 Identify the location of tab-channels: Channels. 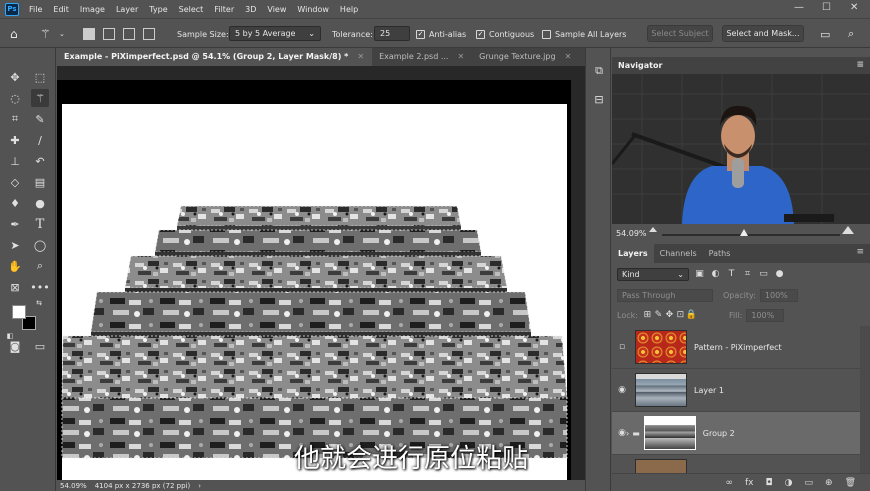
(678, 253).